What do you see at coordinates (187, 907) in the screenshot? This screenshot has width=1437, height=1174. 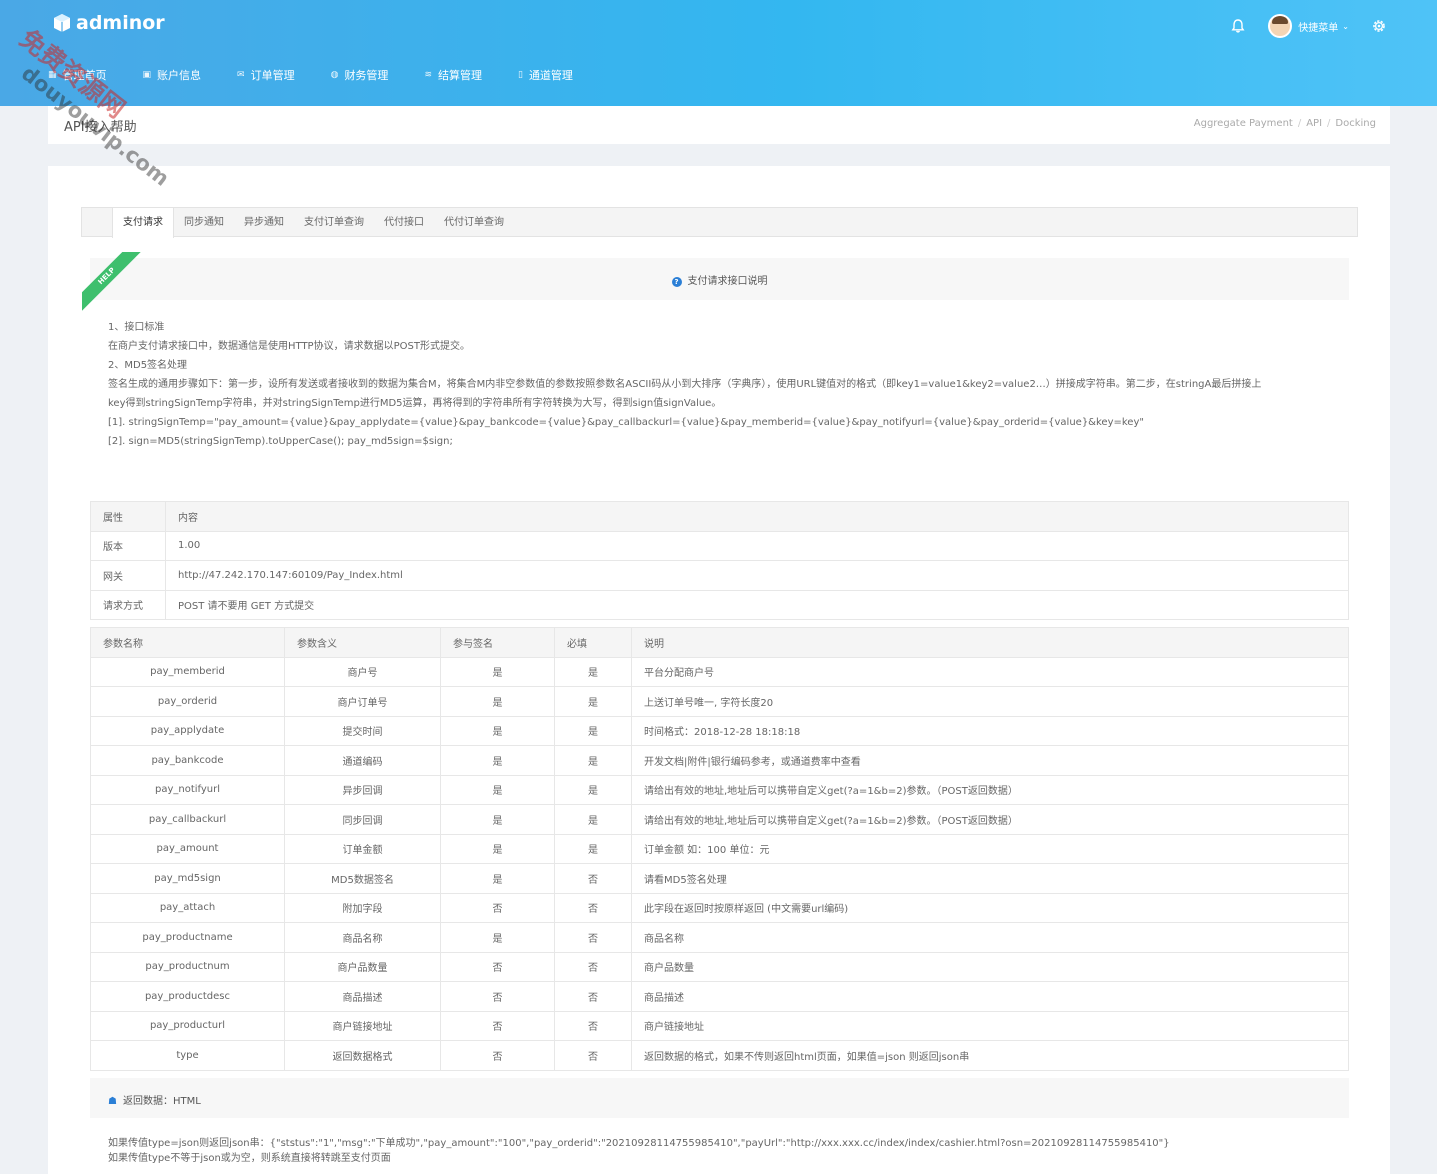 I see `table-cell: pay_attach` at bounding box center [187, 907].